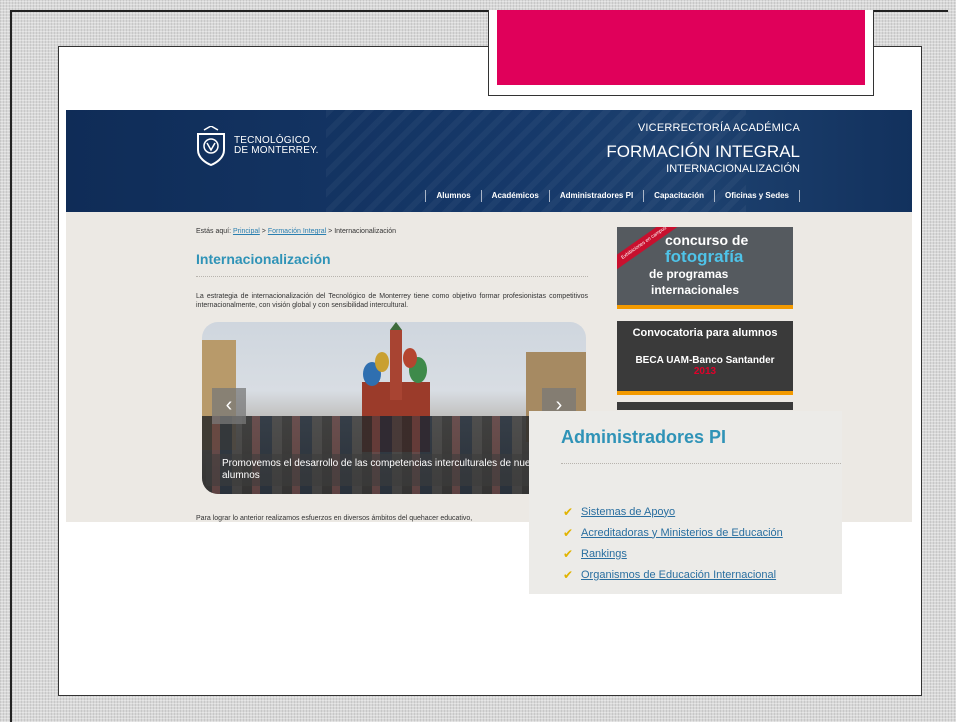 The width and height of the screenshot is (956, 722). What do you see at coordinates (452, 196) in the screenshot?
I see `nav-item-alumnos: Alumnos` at bounding box center [452, 196].